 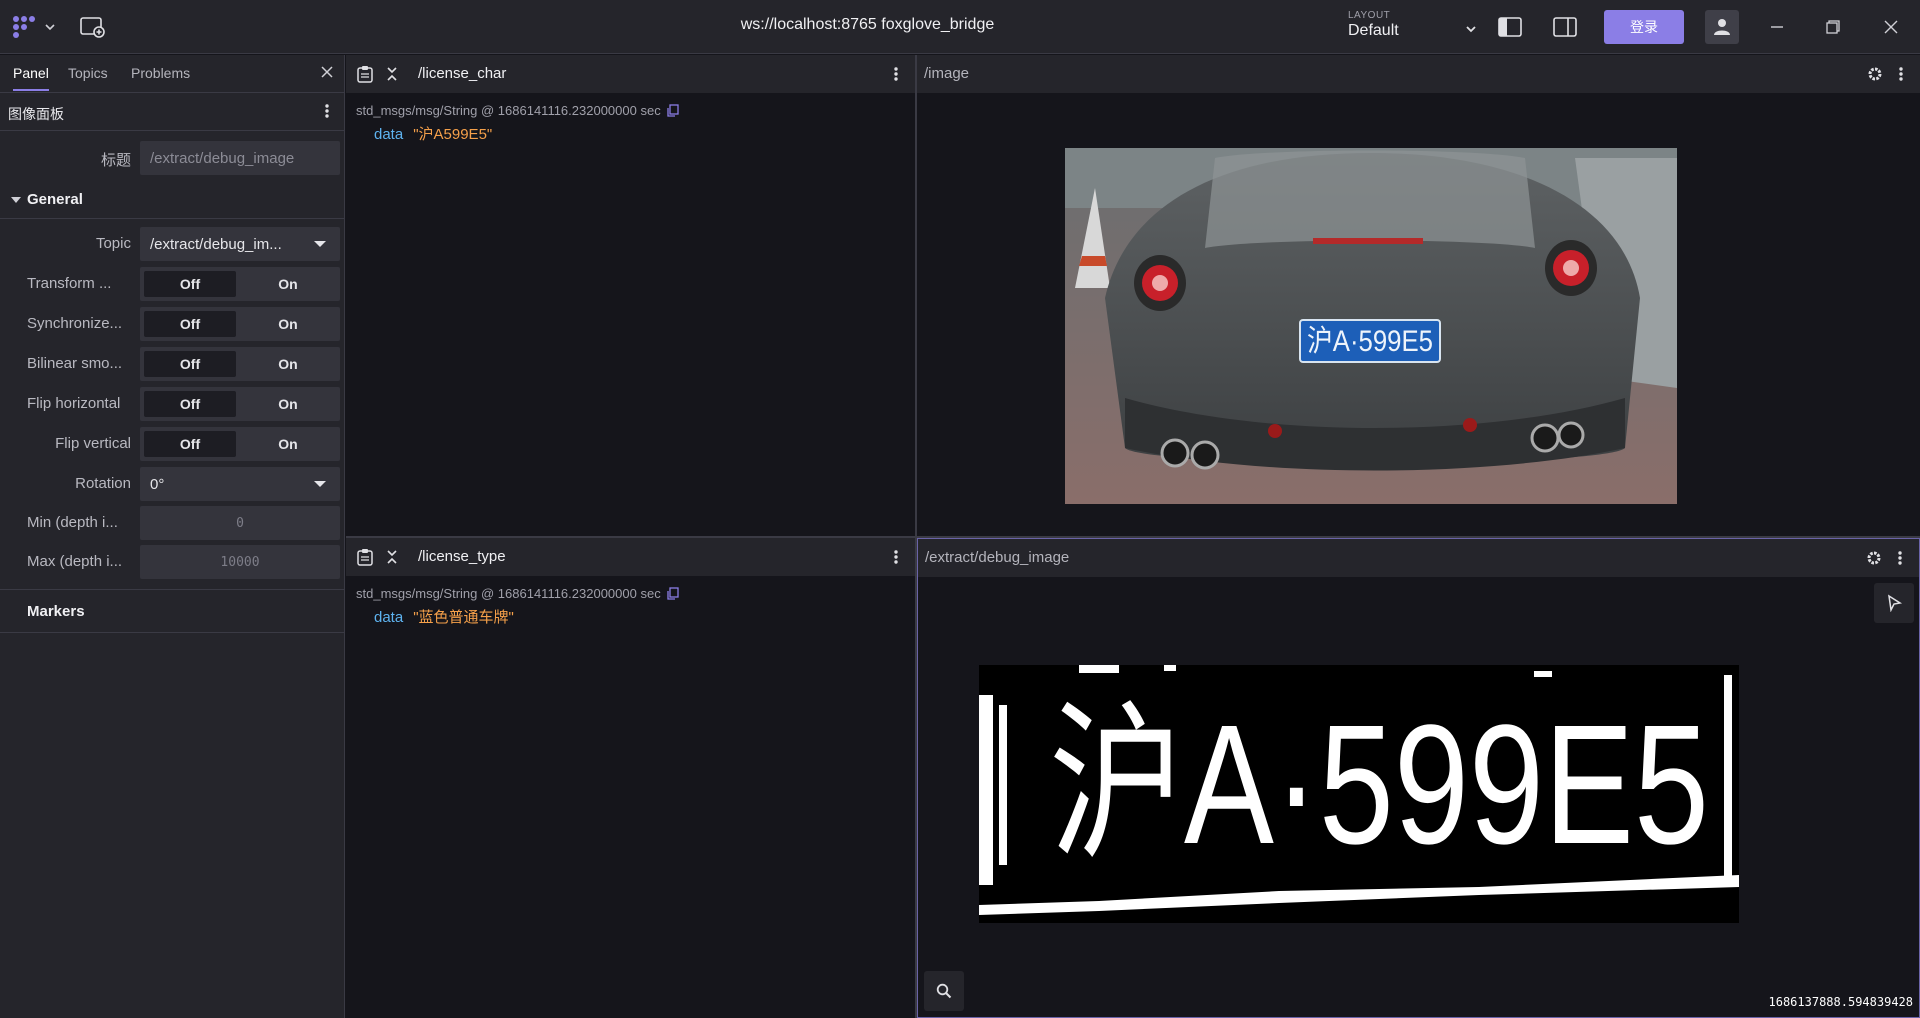 I want to click on interaction-mode-button, so click(x=1894, y=603).